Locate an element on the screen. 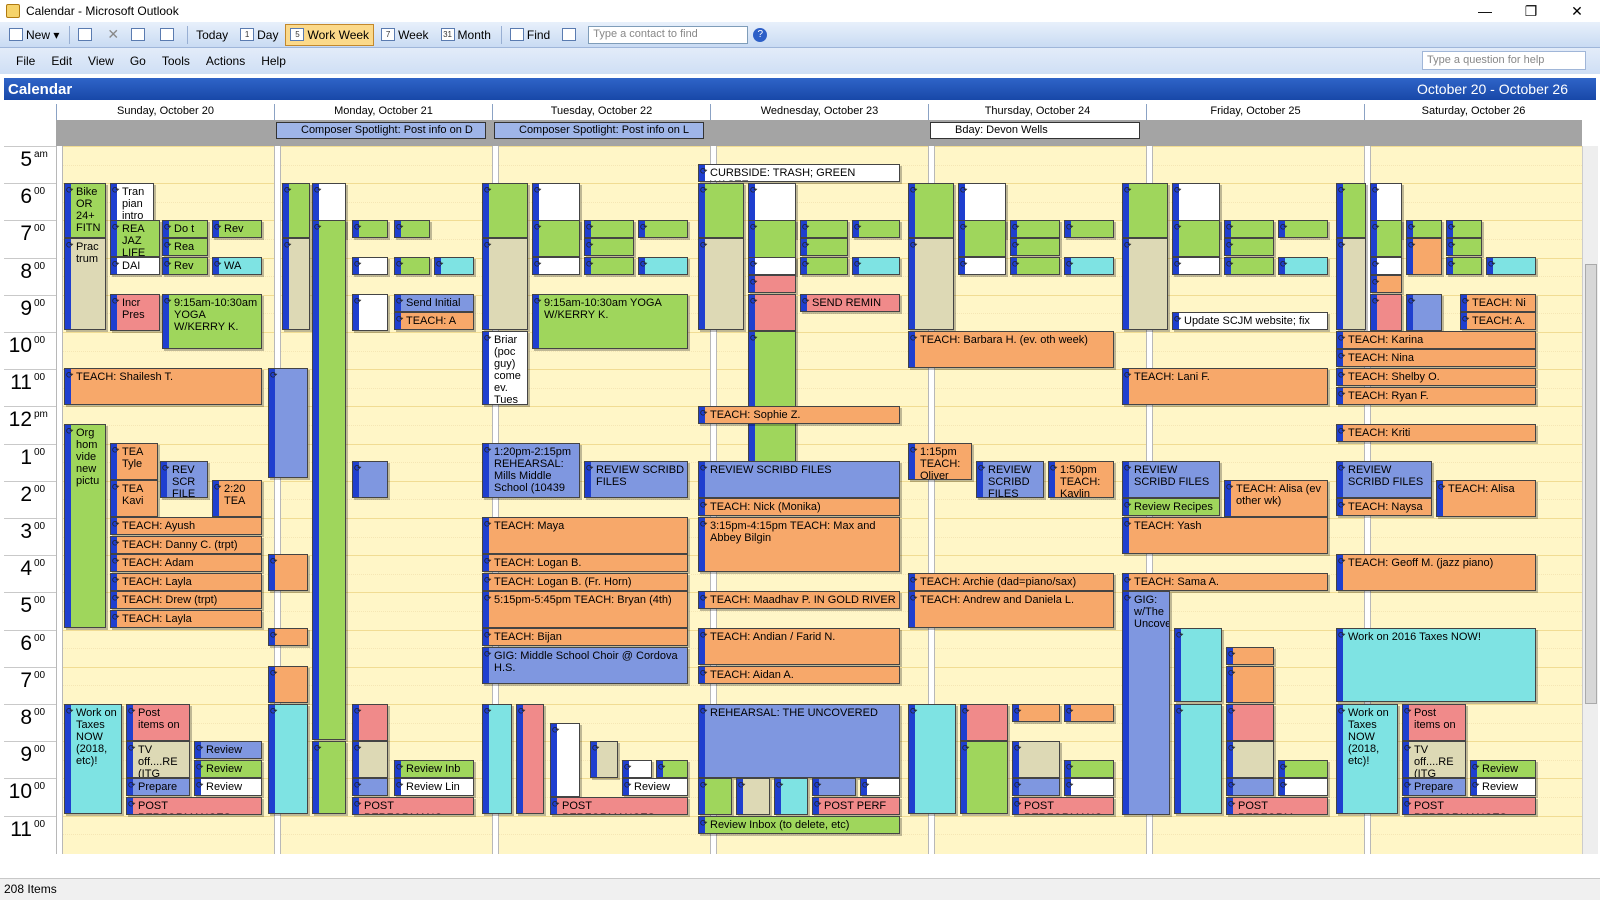 This screenshot has width=1600, height=900. calendar-event: Incr Pres is located at coordinates (135, 312).